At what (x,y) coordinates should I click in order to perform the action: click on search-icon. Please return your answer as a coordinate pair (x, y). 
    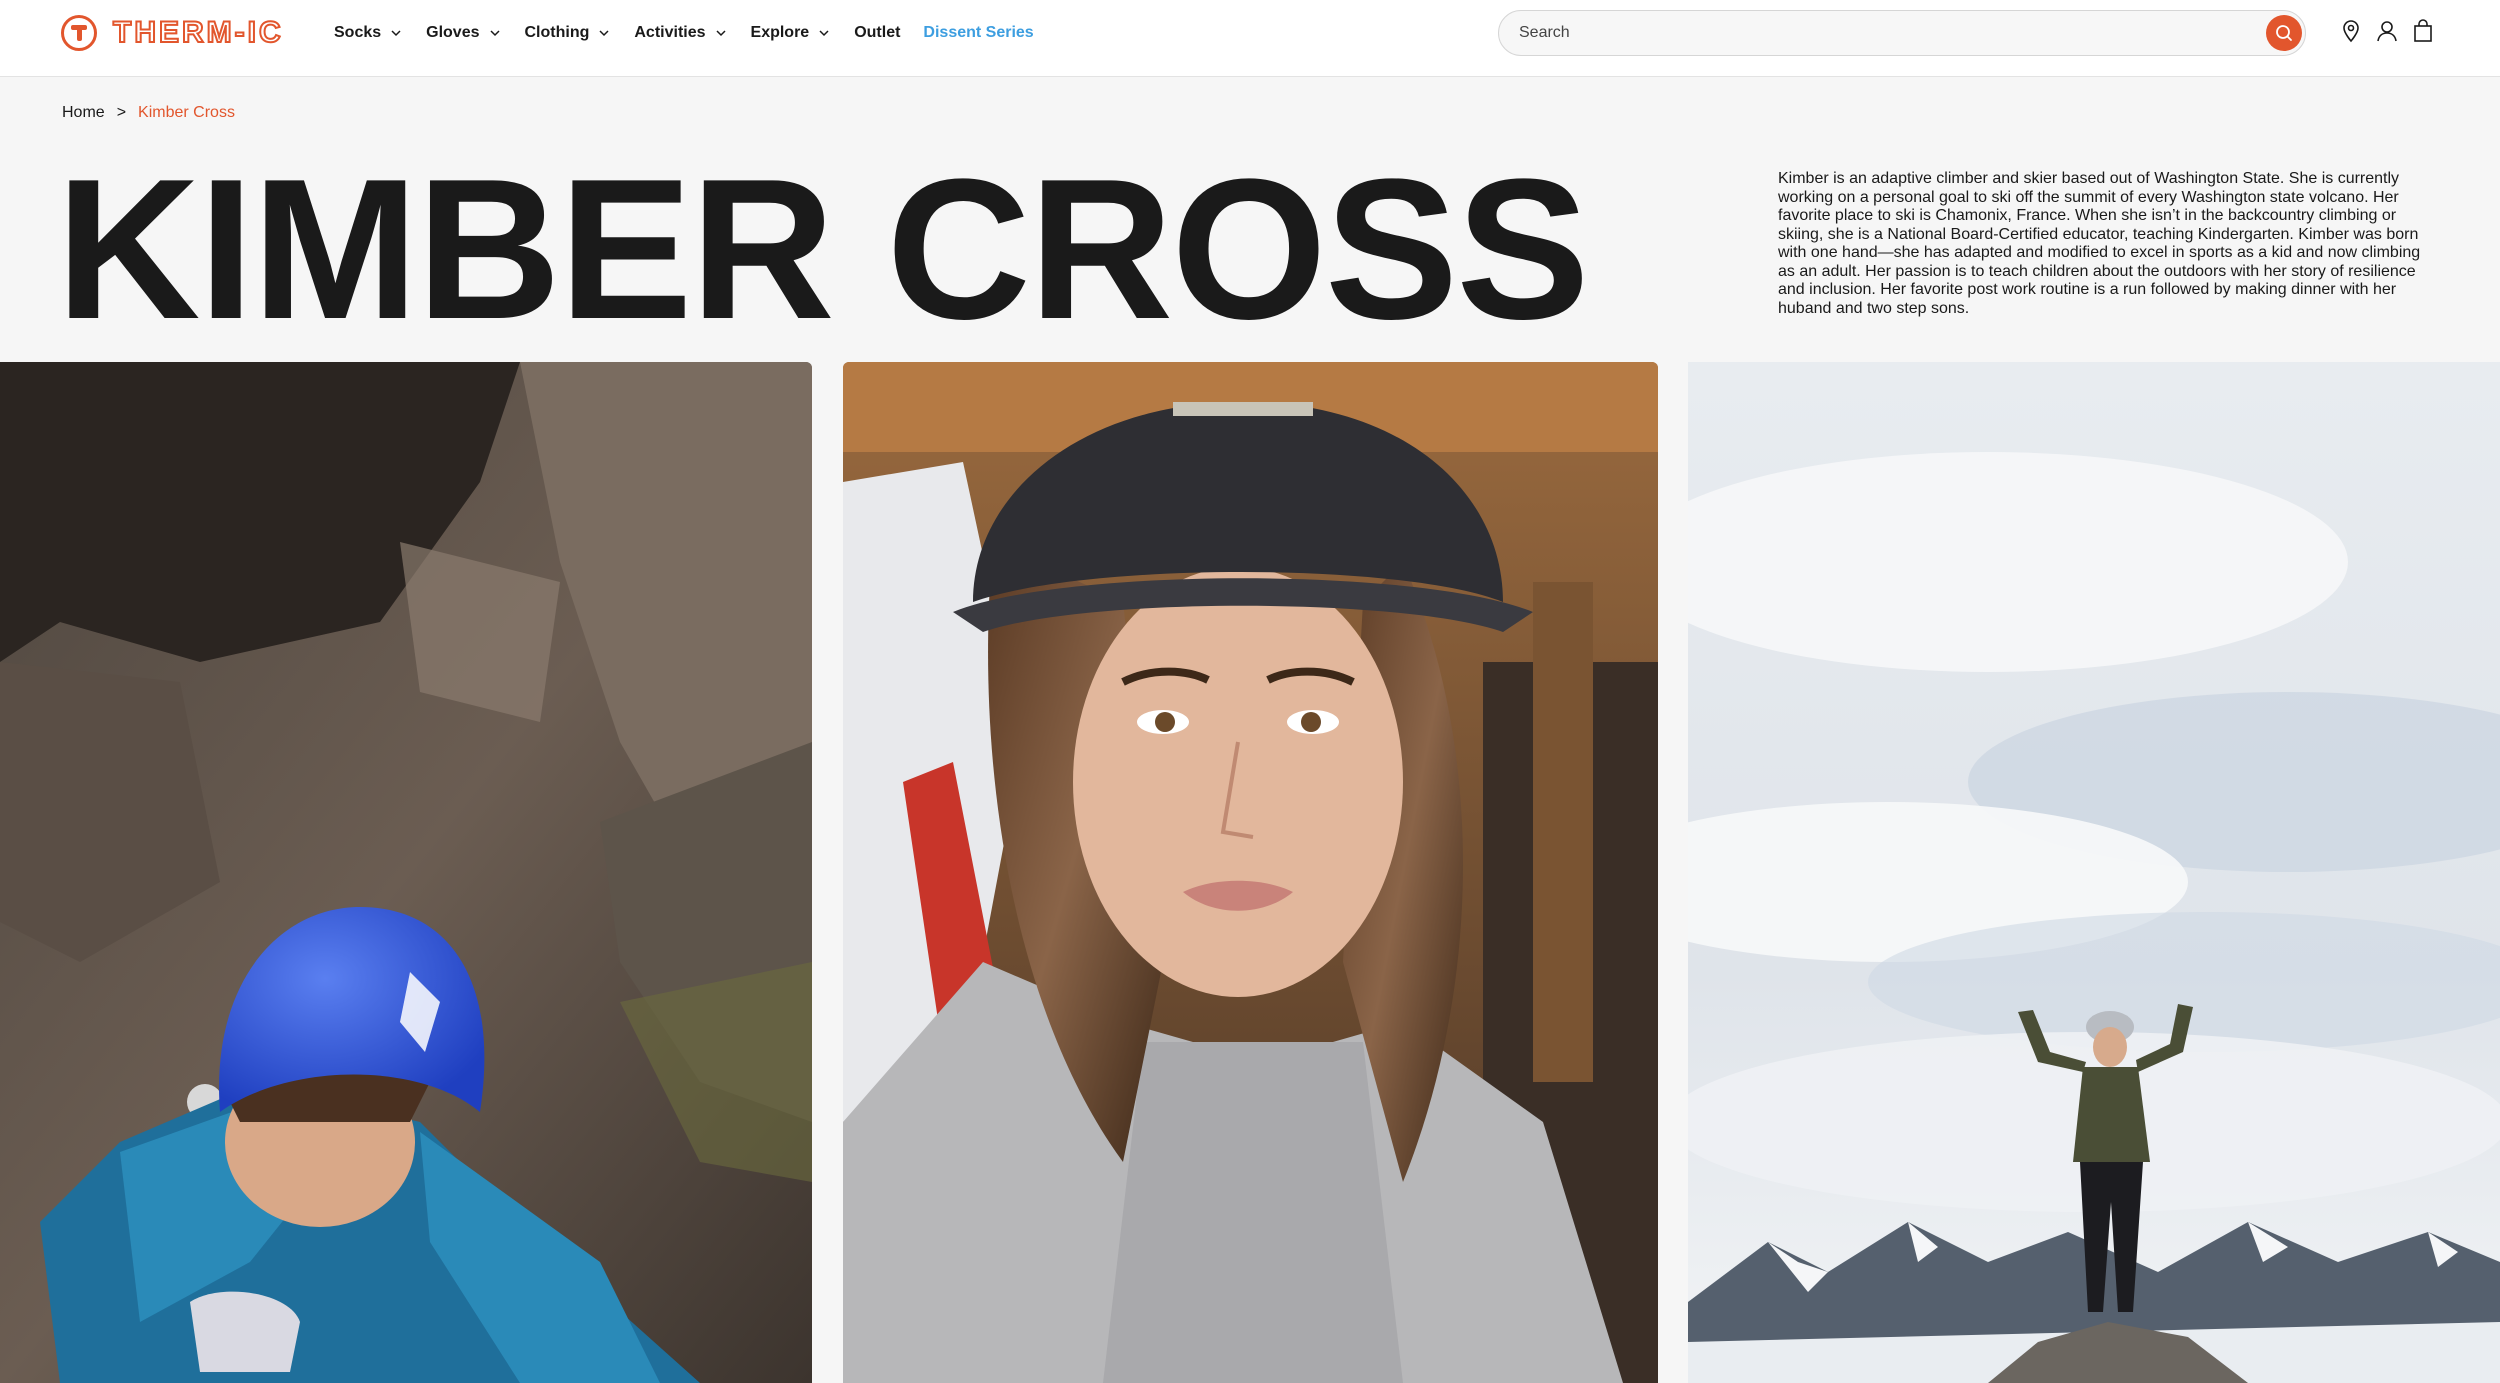
    Looking at the image, I should click on (2284, 33).